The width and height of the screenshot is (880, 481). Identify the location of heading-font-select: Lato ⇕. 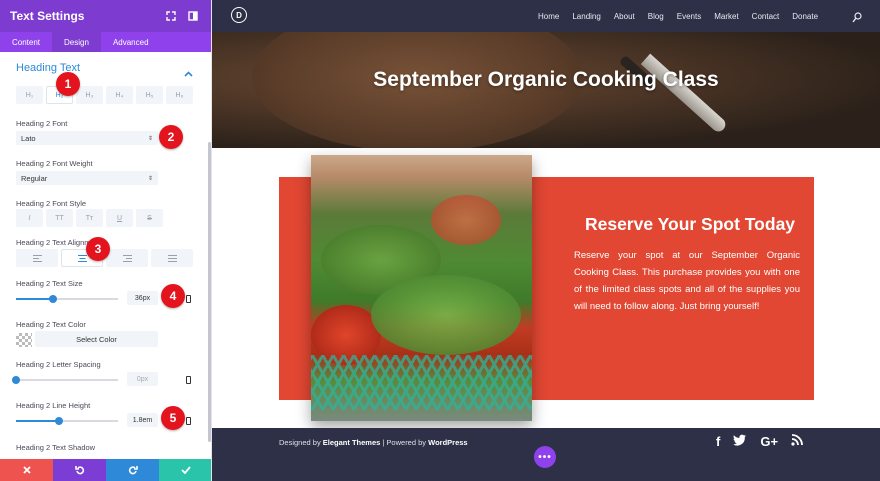
(87, 138).